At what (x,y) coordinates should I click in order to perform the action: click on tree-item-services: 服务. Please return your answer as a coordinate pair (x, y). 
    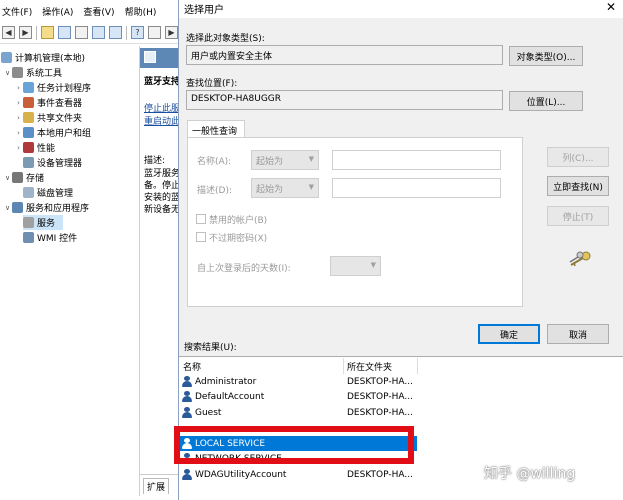
    Looking at the image, I should click on (43, 222).